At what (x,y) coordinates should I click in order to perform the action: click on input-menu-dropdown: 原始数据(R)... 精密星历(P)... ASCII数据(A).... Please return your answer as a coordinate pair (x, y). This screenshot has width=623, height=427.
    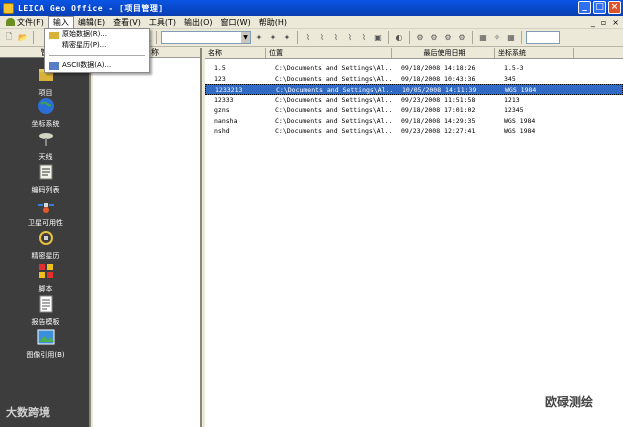
    Looking at the image, I should click on (97, 50).